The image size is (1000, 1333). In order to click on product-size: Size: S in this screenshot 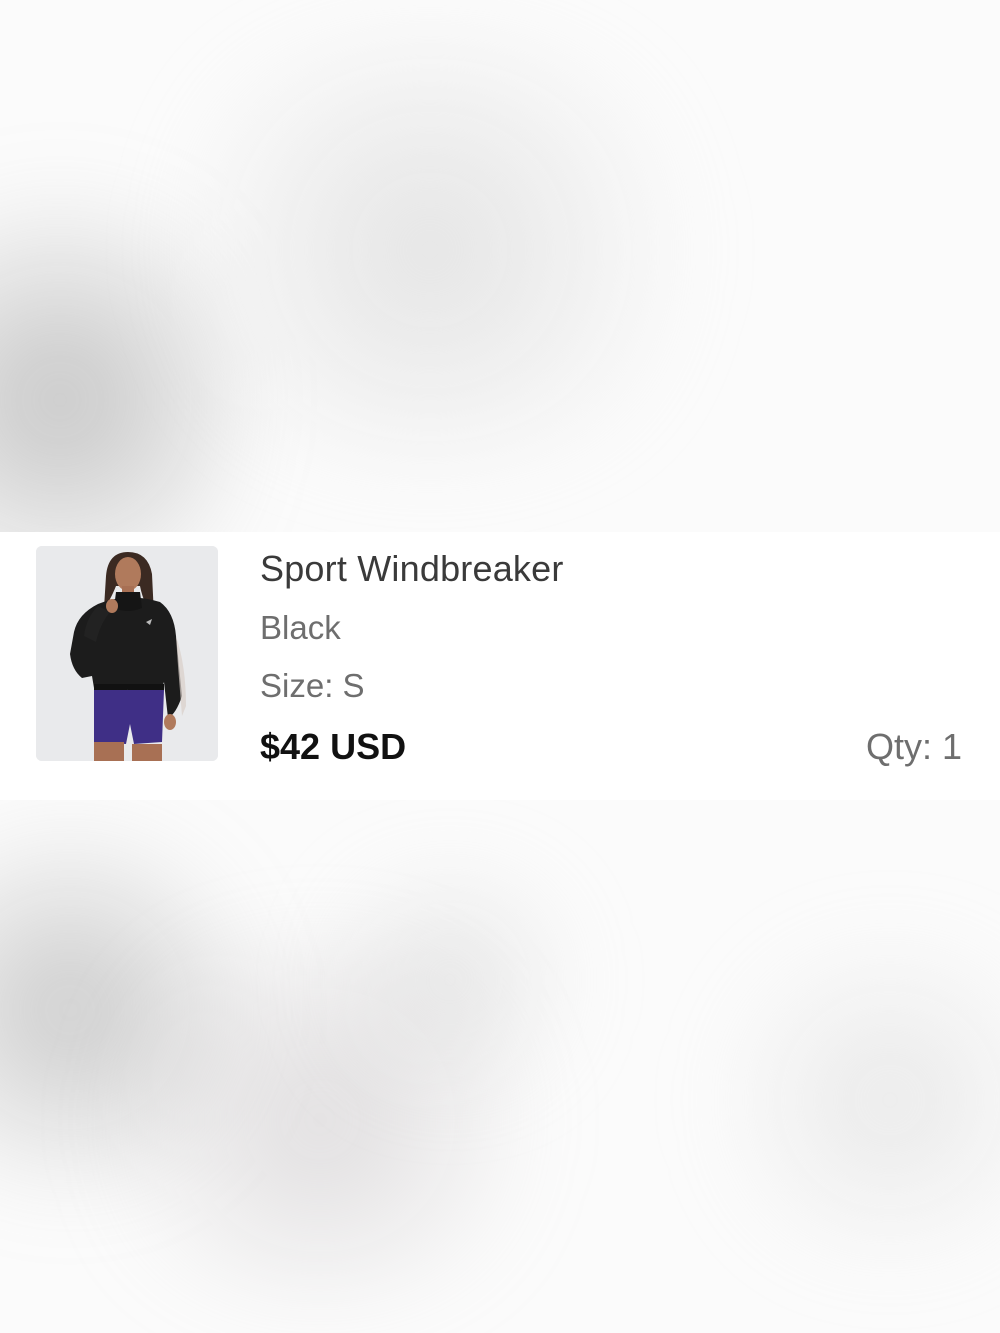, I will do `click(312, 685)`.